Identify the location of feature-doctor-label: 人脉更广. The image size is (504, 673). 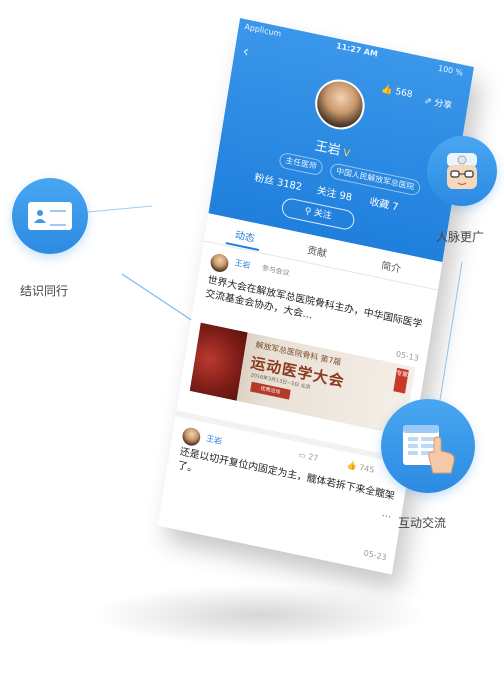
(460, 237).